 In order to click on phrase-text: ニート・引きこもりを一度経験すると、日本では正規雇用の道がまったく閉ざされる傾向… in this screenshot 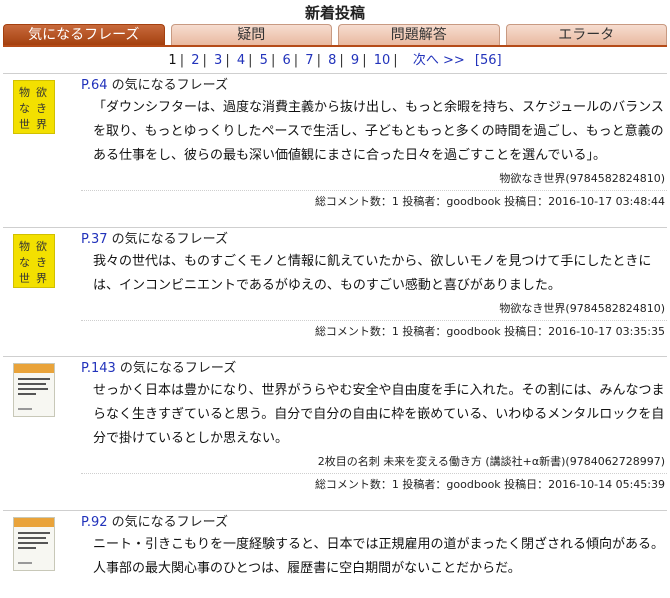, I will do `click(378, 556)`.